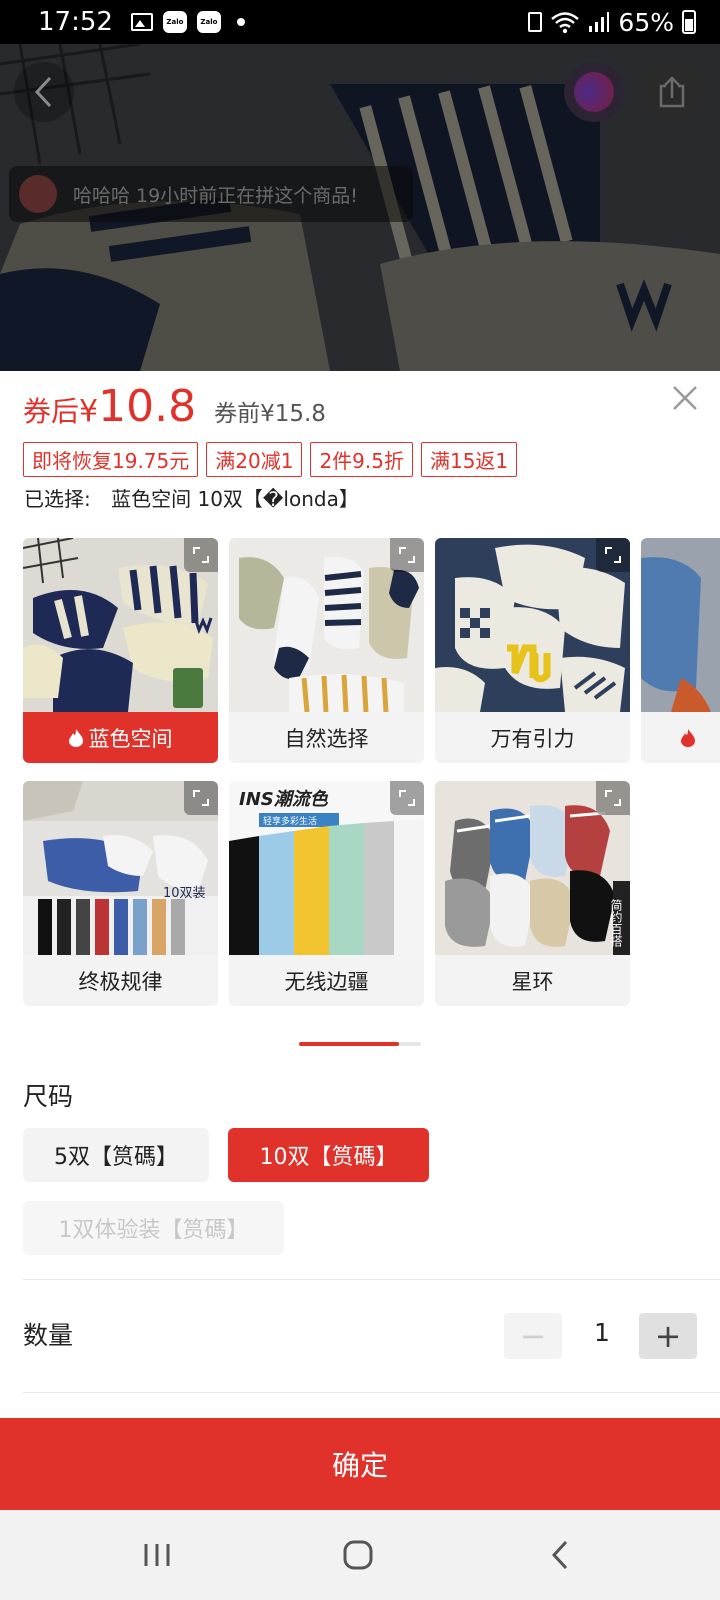 Image resolution: width=720 pixels, height=1600 pixels. I want to click on close-icon, so click(685, 398).